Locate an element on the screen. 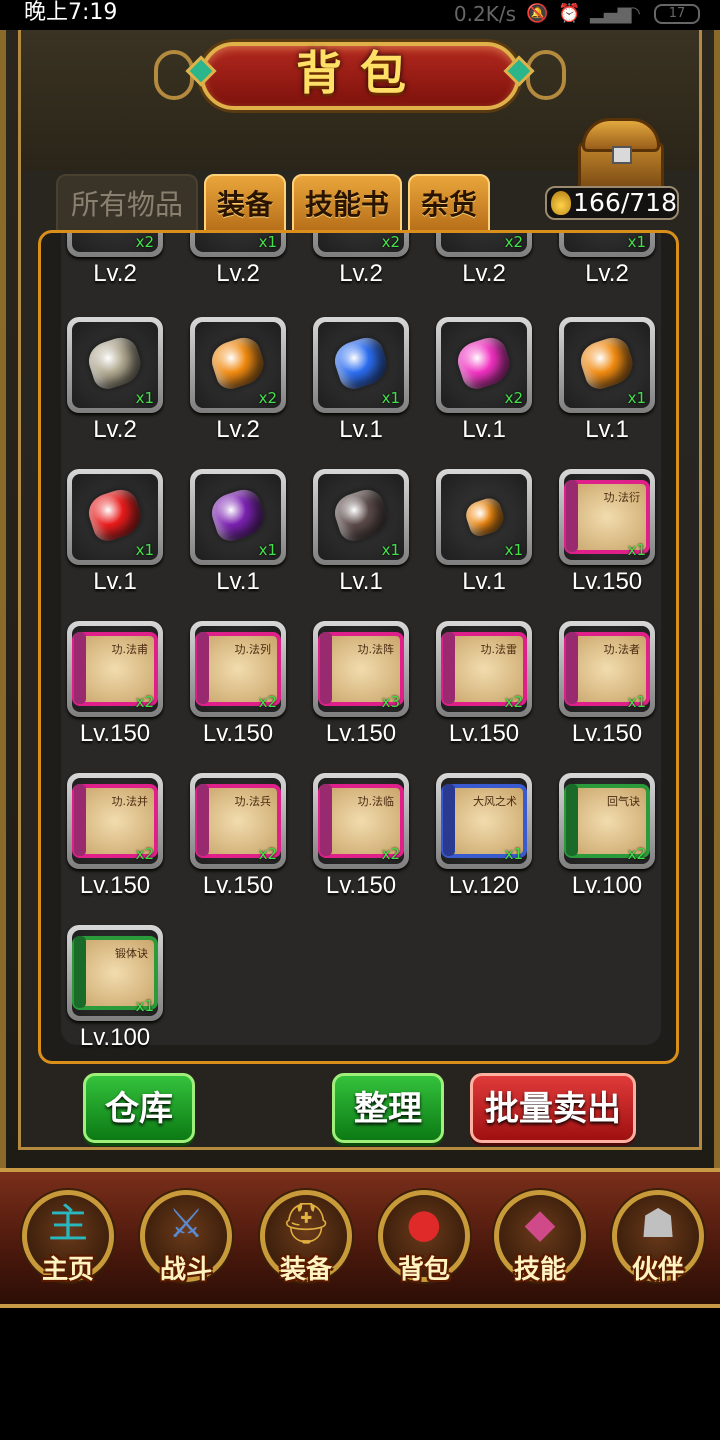 The width and height of the screenshot is (720, 1440). item-level: Lv.100 is located at coordinates (115, 1037).